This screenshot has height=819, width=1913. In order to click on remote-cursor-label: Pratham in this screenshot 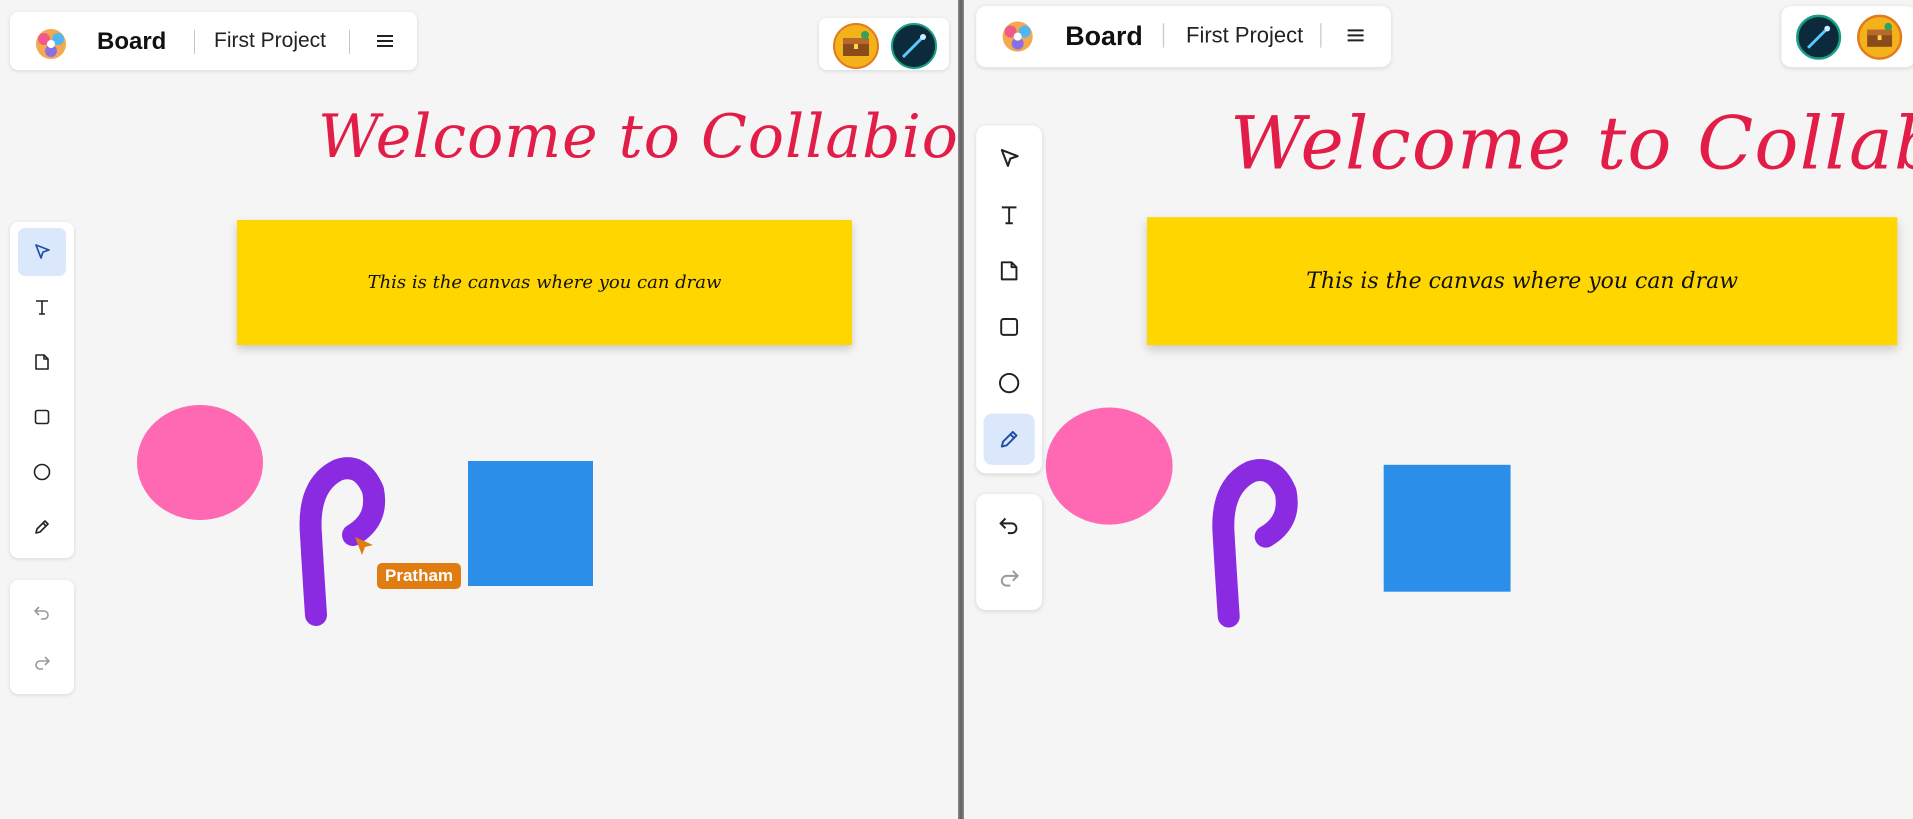, I will do `click(419, 576)`.